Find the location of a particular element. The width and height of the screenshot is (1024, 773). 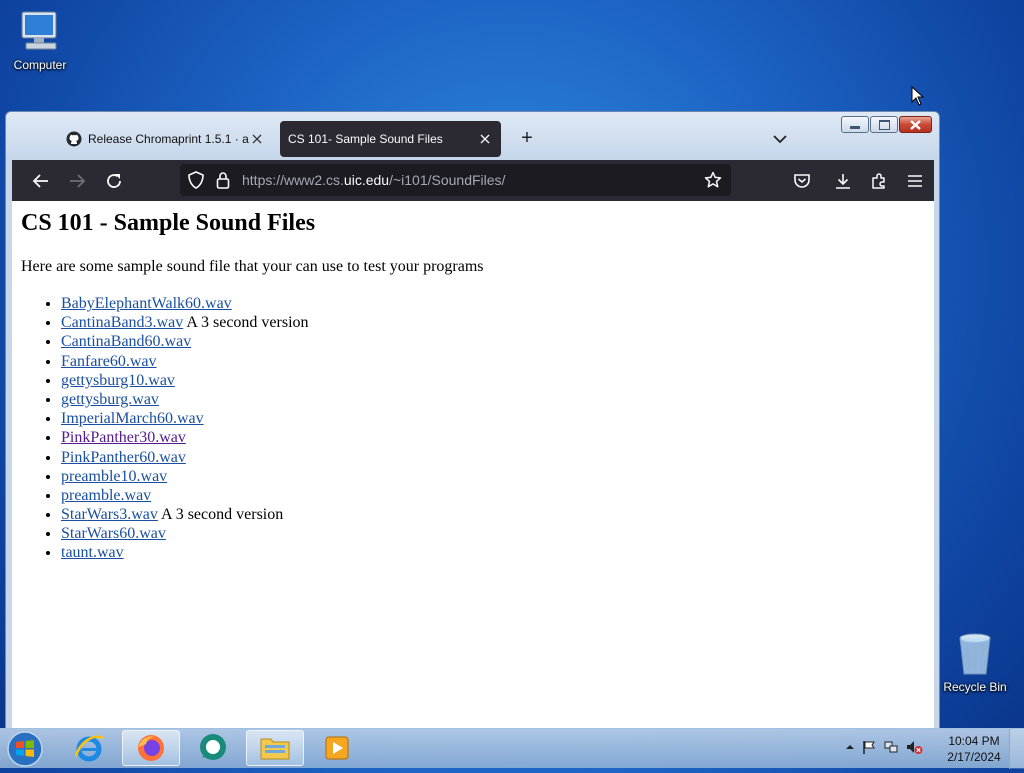

desktop-icon-computer: Computer is located at coordinates (40, 40).